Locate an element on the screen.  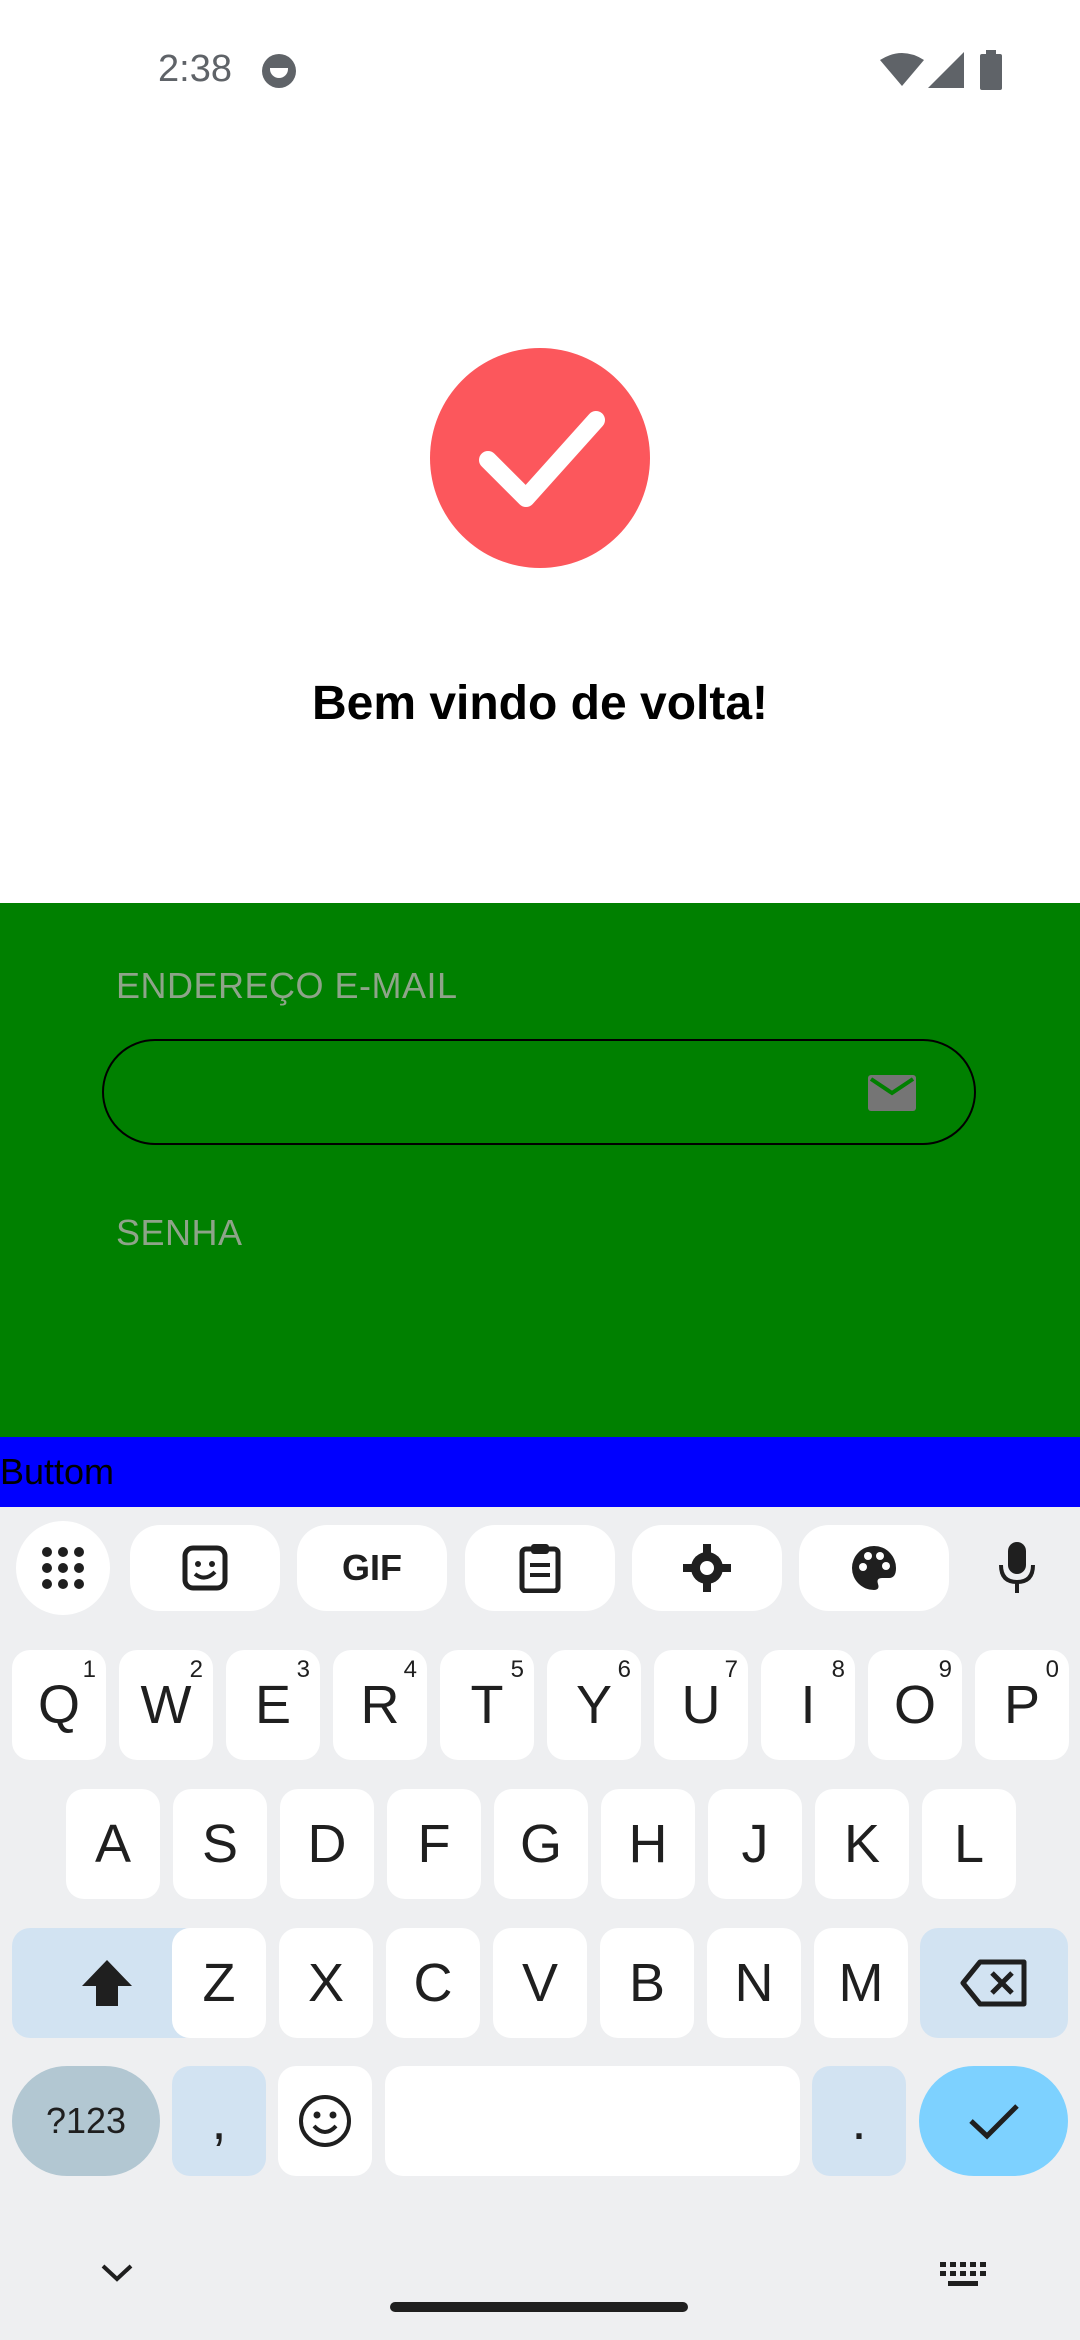
key-u: U7 is located at coordinates (701, 1705).